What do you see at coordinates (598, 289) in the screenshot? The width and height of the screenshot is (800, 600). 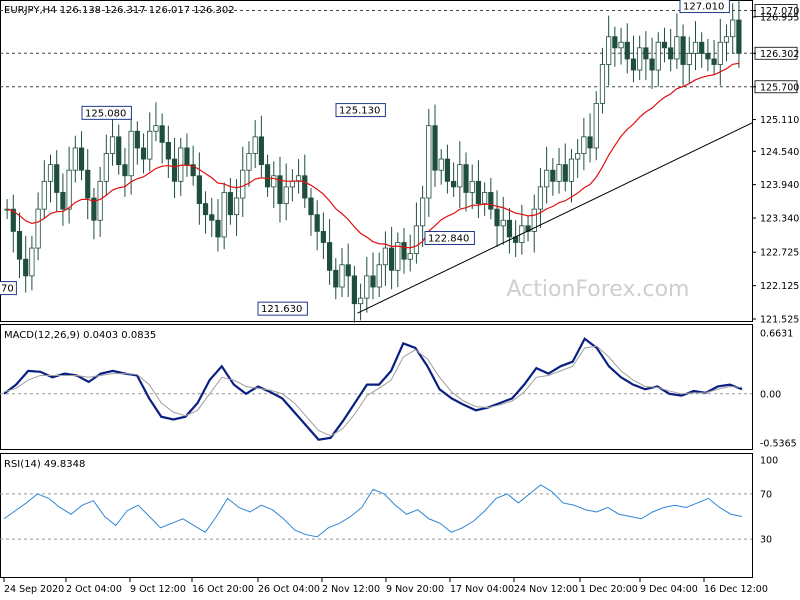 I see `watermark: ActionForex.com` at bounding box center [598, 289].